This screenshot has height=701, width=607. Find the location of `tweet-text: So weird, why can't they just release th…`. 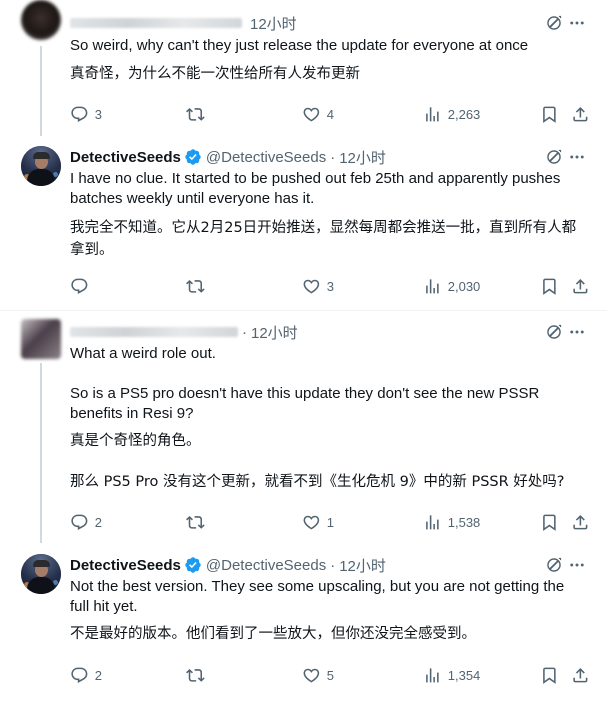

tweet-text: So weird, why can't they just release th… is located at coordinates (299, 45).